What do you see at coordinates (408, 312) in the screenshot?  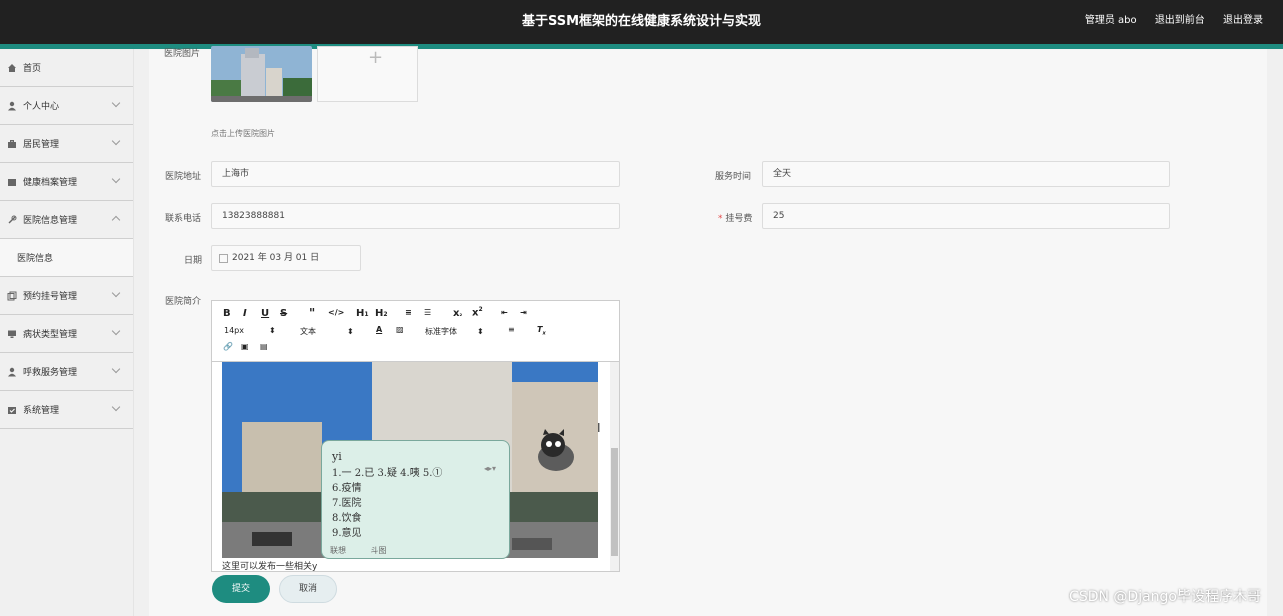 I see `ordered-list-icon: ≡` at bounding box center [408, 312].